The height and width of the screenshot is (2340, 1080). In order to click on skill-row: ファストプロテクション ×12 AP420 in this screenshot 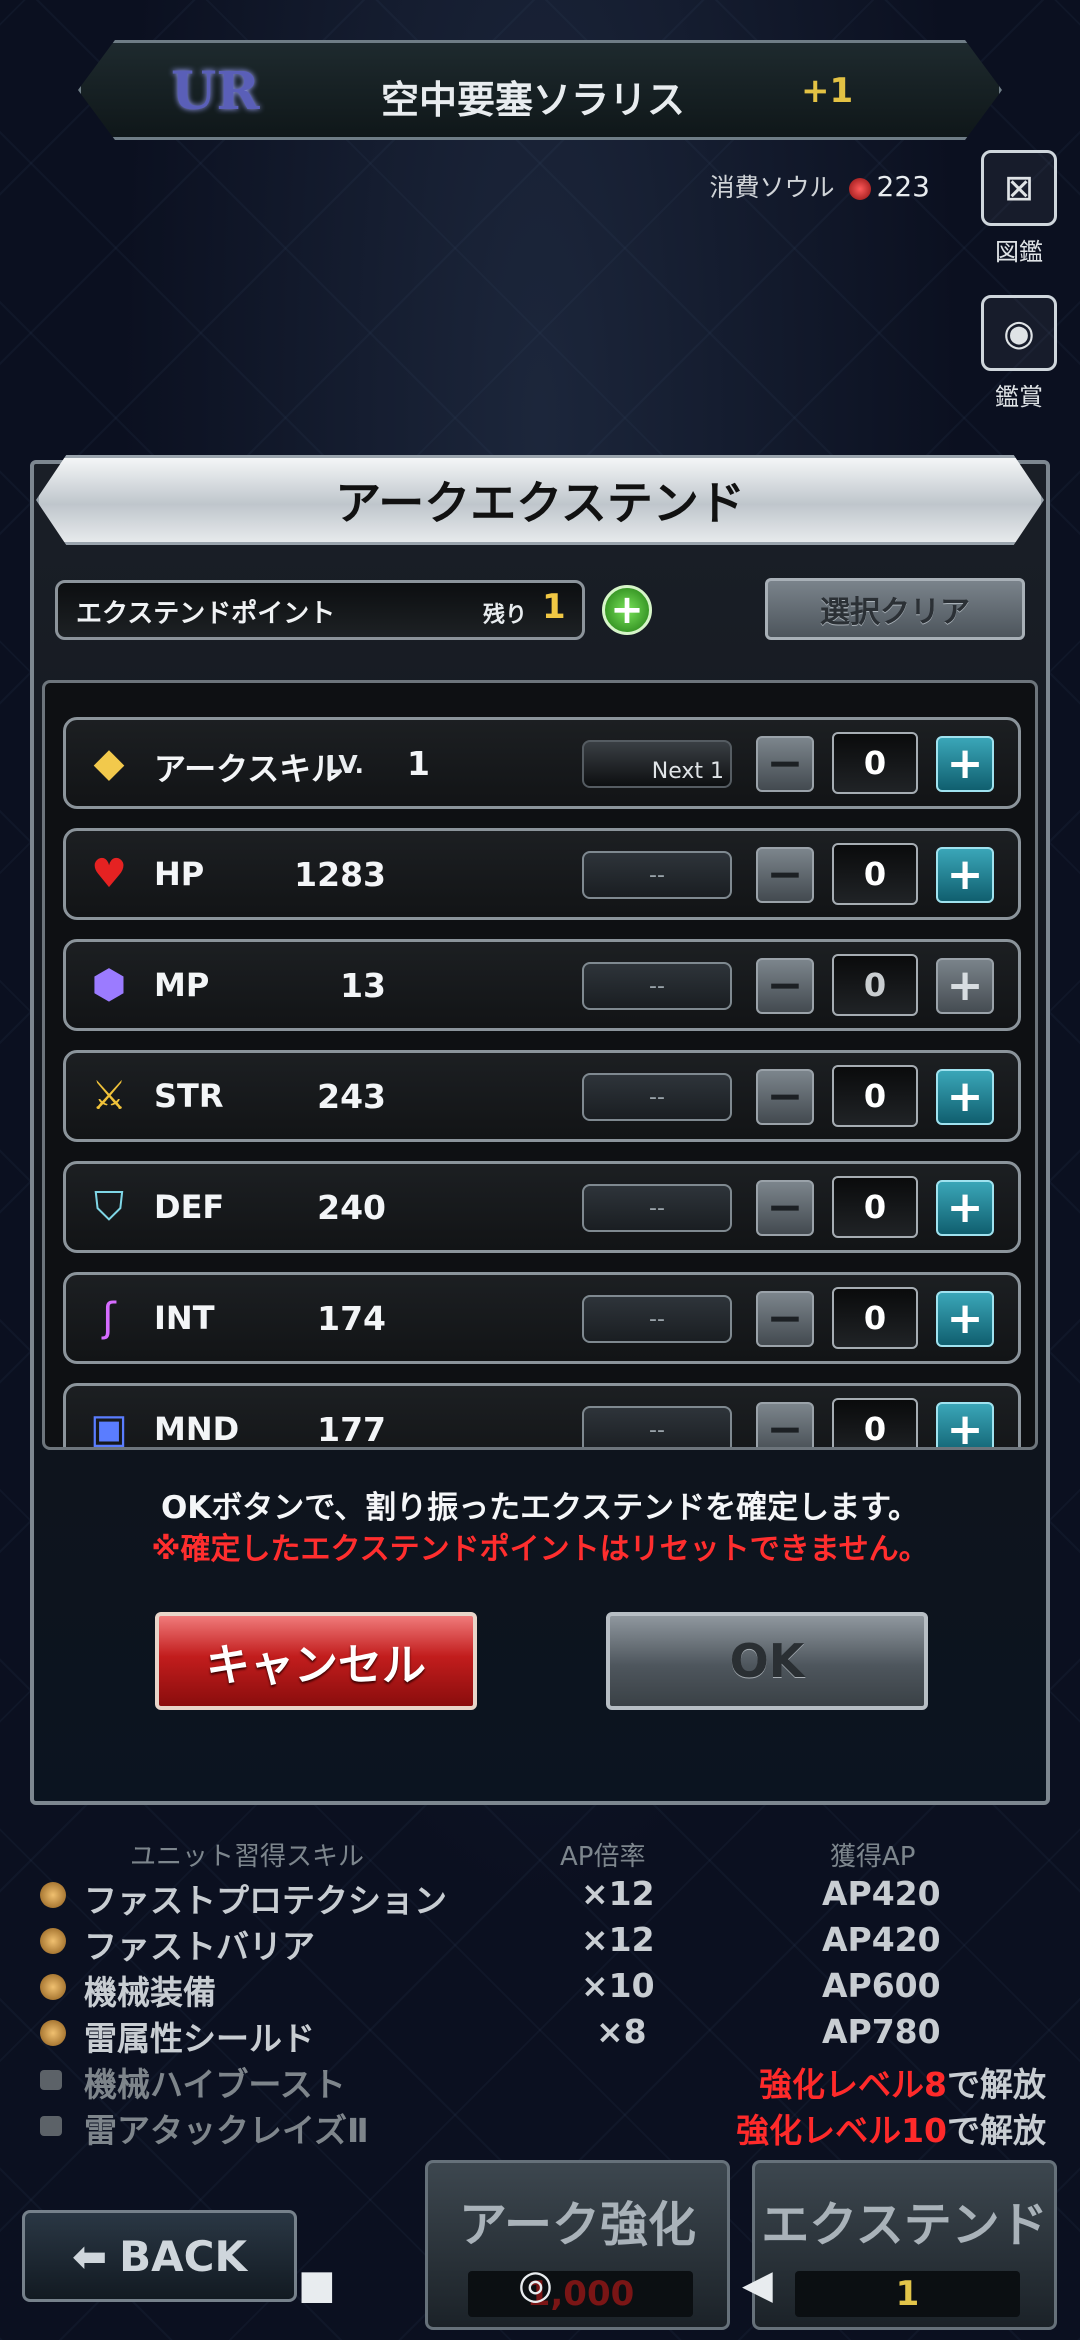, I will do `click(541, 1896)`.